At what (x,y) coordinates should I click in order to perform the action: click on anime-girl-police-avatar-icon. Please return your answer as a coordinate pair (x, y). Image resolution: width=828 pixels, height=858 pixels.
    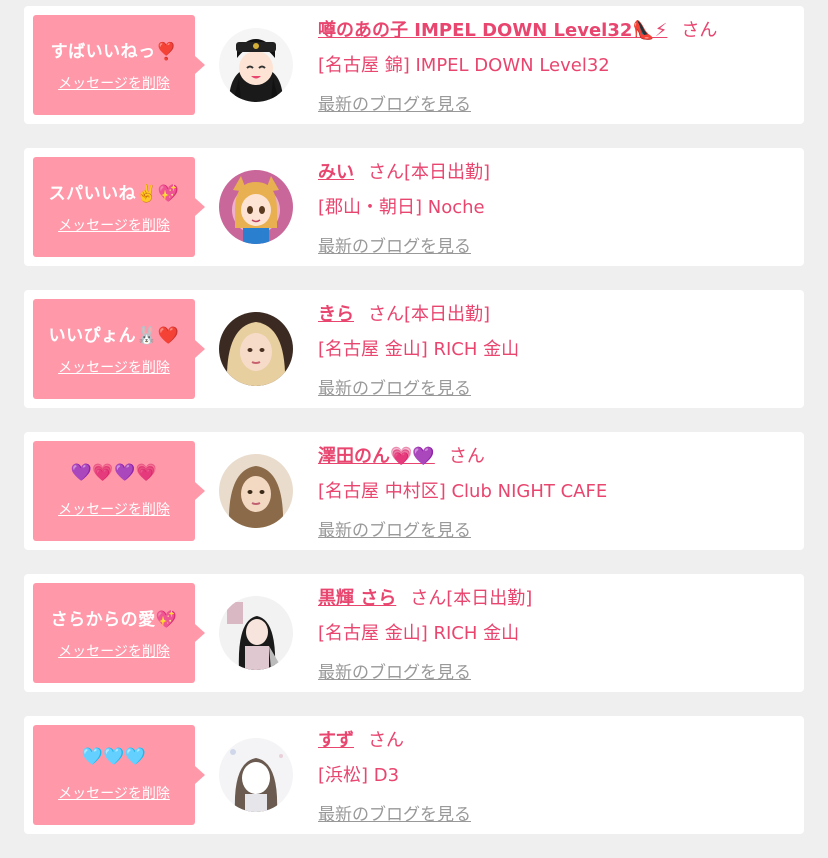
    Looking at the image, I should click on (256, 65).